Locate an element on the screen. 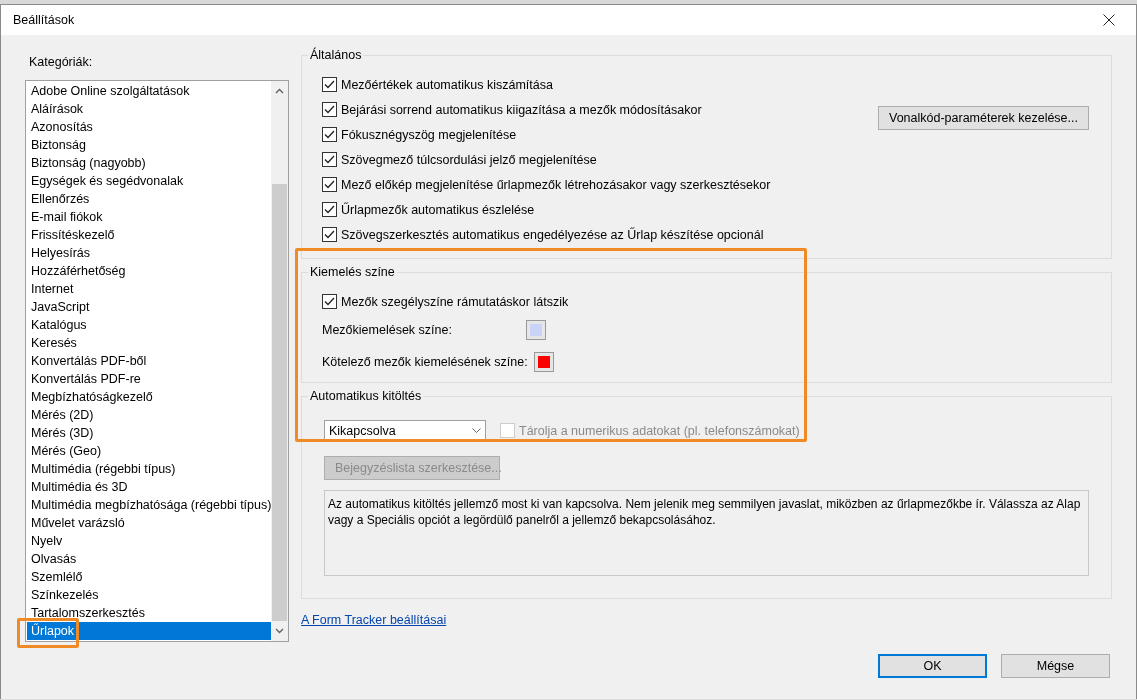 The image size is (1137, 700). category-item: Mérés (2D) is located at coordinates (149, 415).